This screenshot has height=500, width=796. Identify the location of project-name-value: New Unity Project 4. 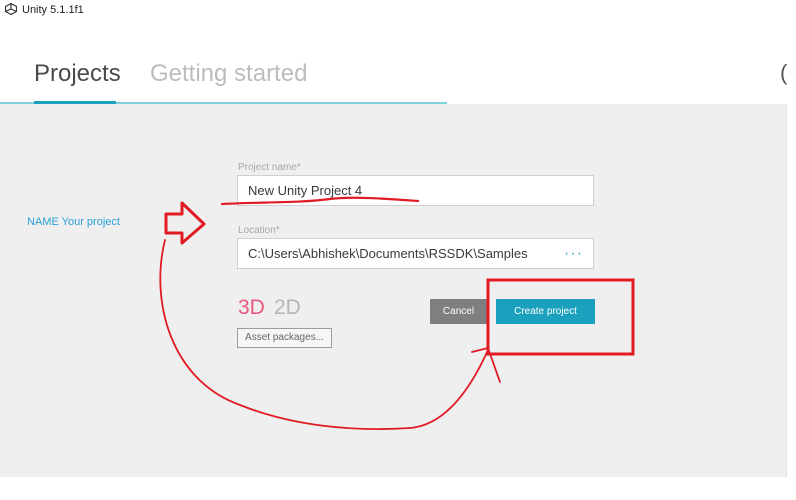
(305, 190).